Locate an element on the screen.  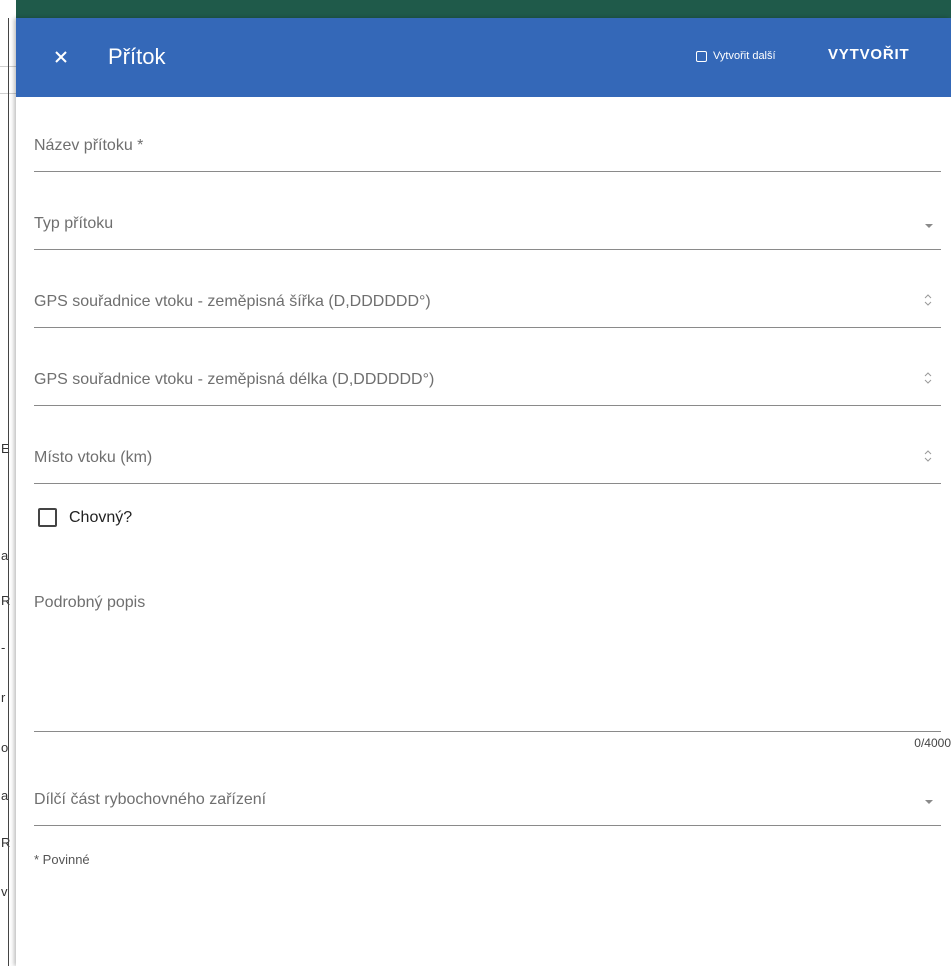
background-text-fragment: v is located at coordinates (4, 891).